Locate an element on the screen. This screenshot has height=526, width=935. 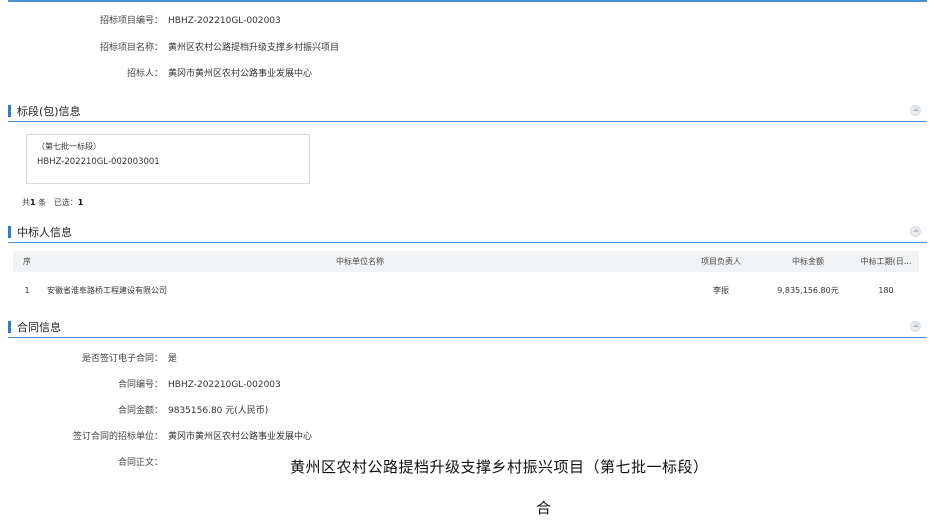
row-company: 安徽省淮阜路桥工程建设有限公司 is located at coordinates (107, 290).